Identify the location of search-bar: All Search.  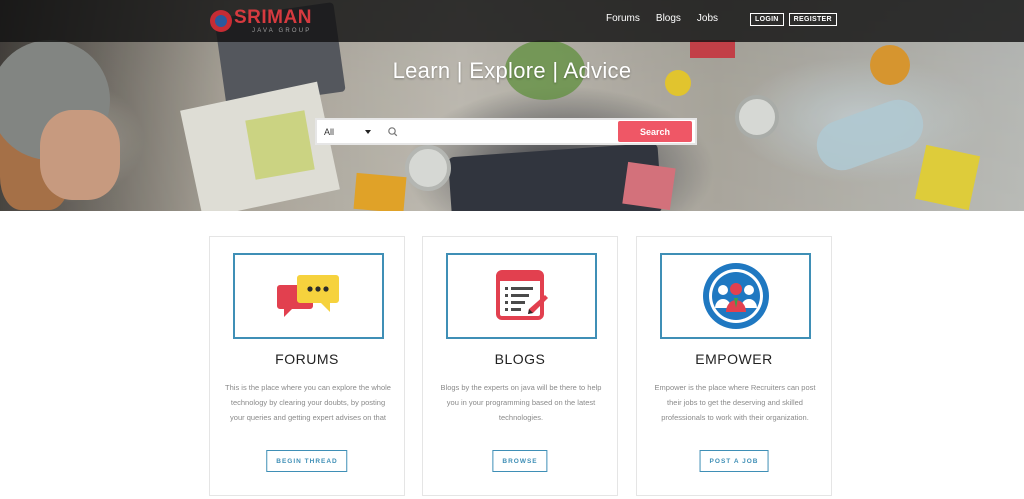
(506, 131).